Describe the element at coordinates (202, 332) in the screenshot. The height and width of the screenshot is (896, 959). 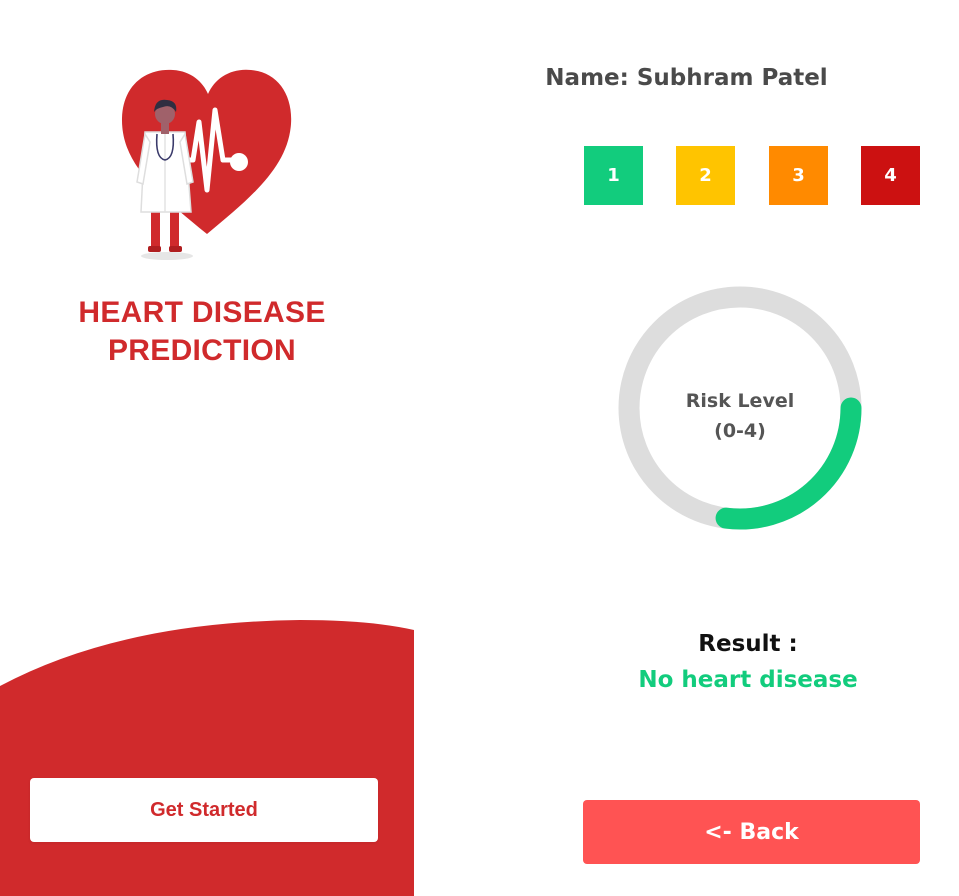
I see `app-title: HEART DISEASE PREDICTION` at that location.